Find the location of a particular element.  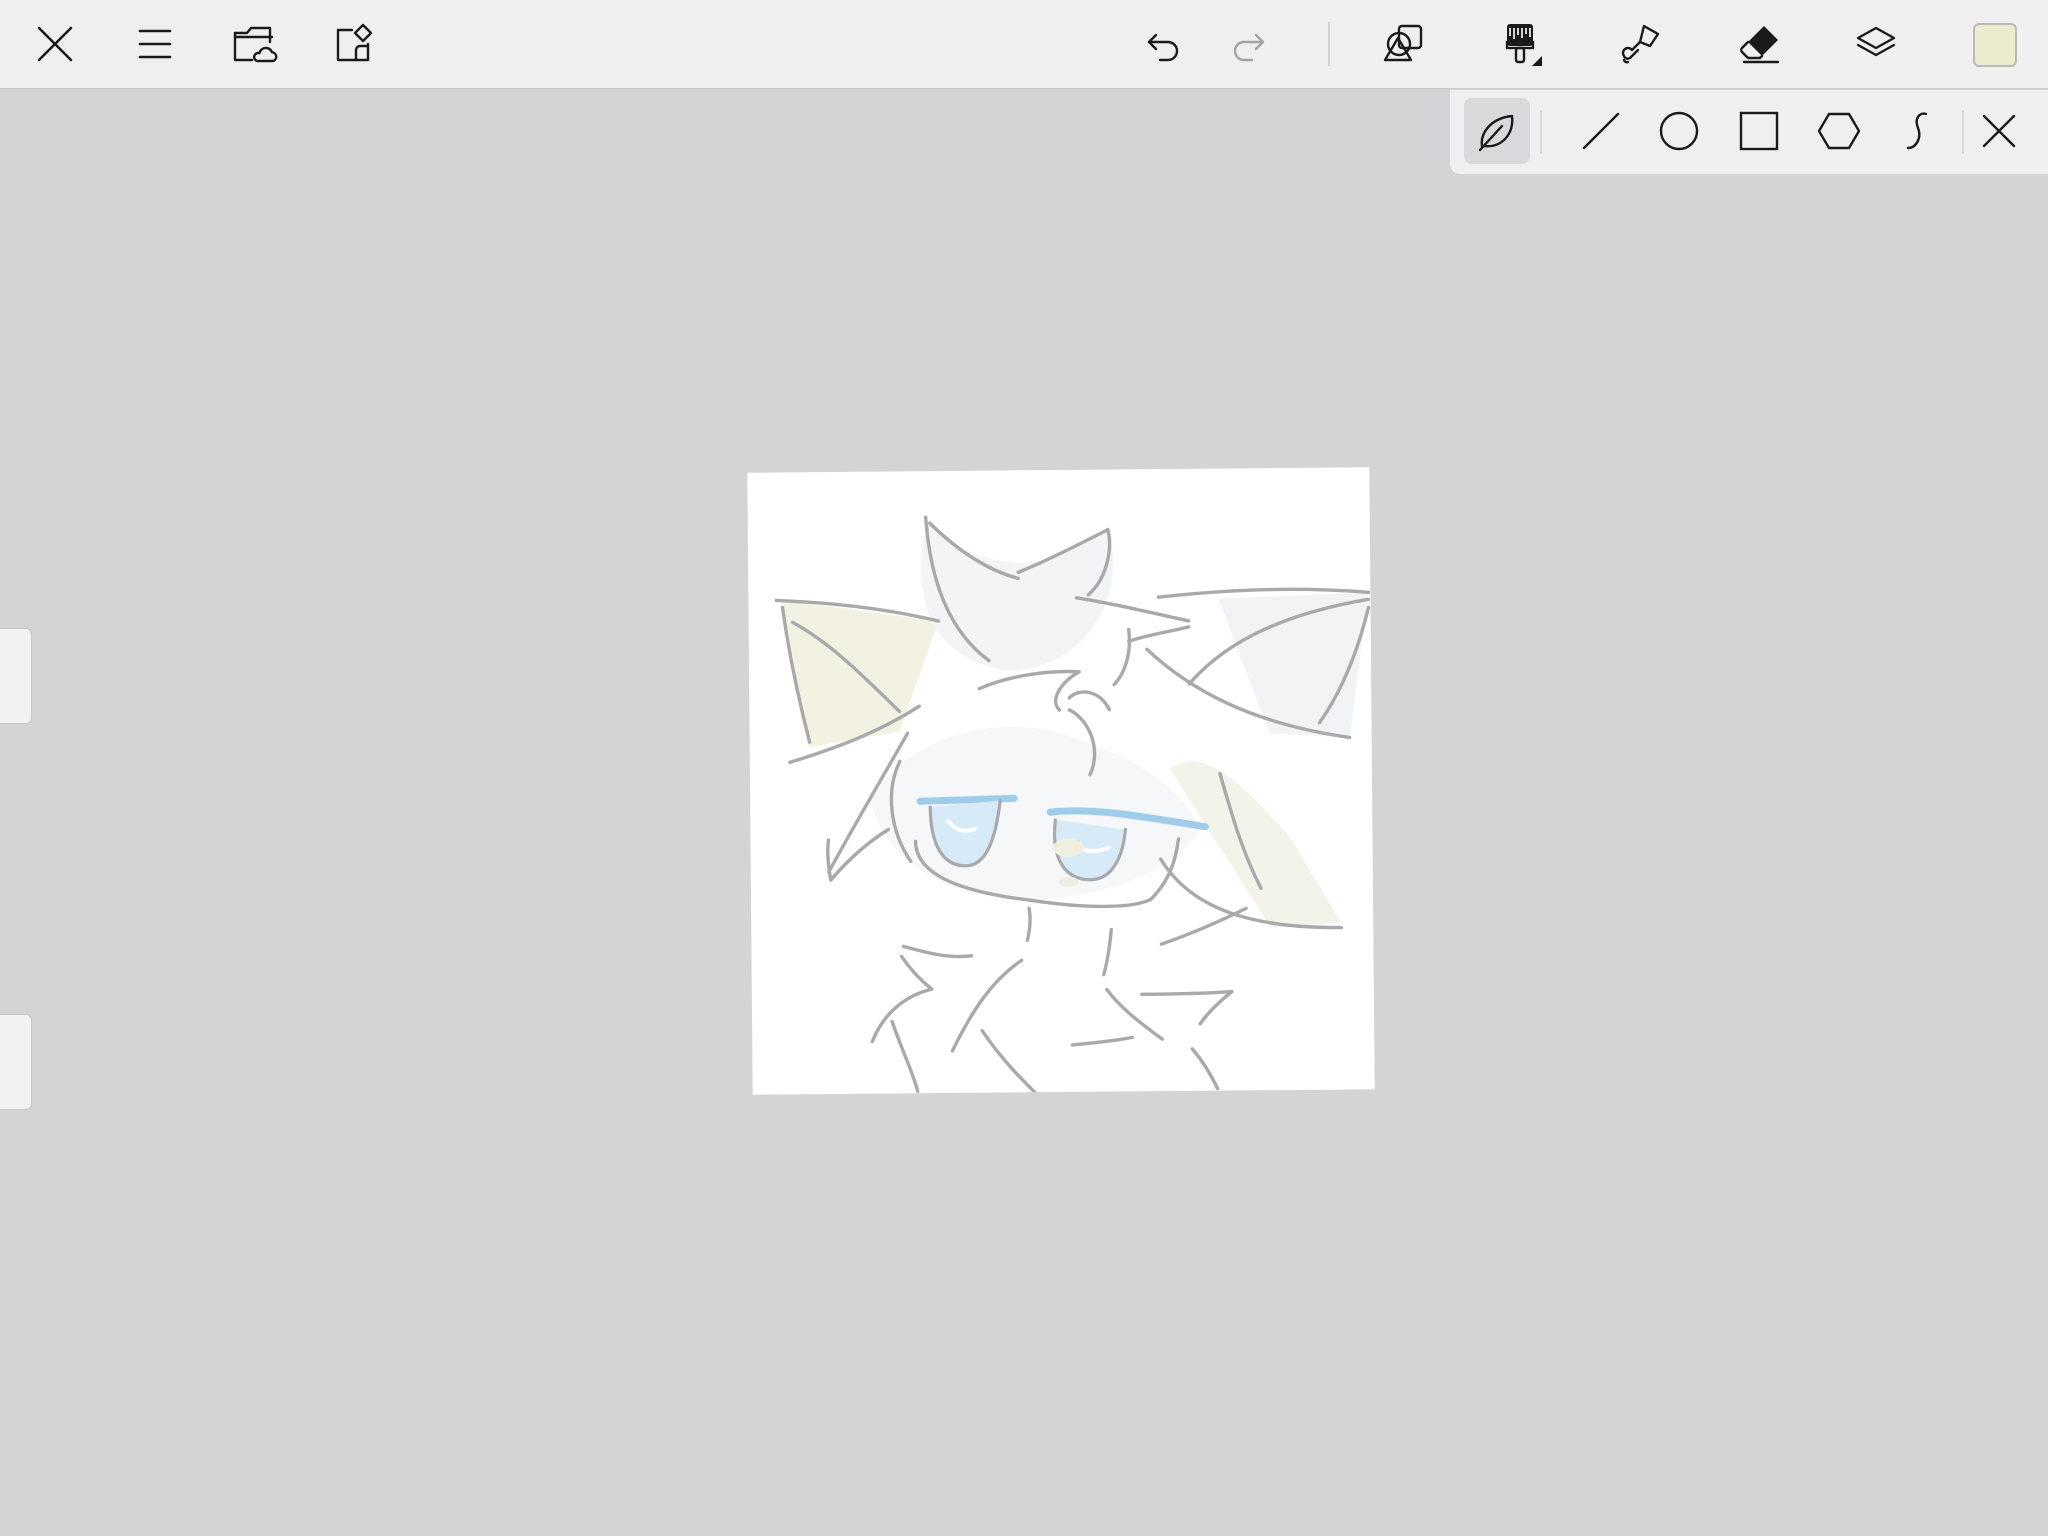

smudge-tool-button is located at coordinates (1640, 44).